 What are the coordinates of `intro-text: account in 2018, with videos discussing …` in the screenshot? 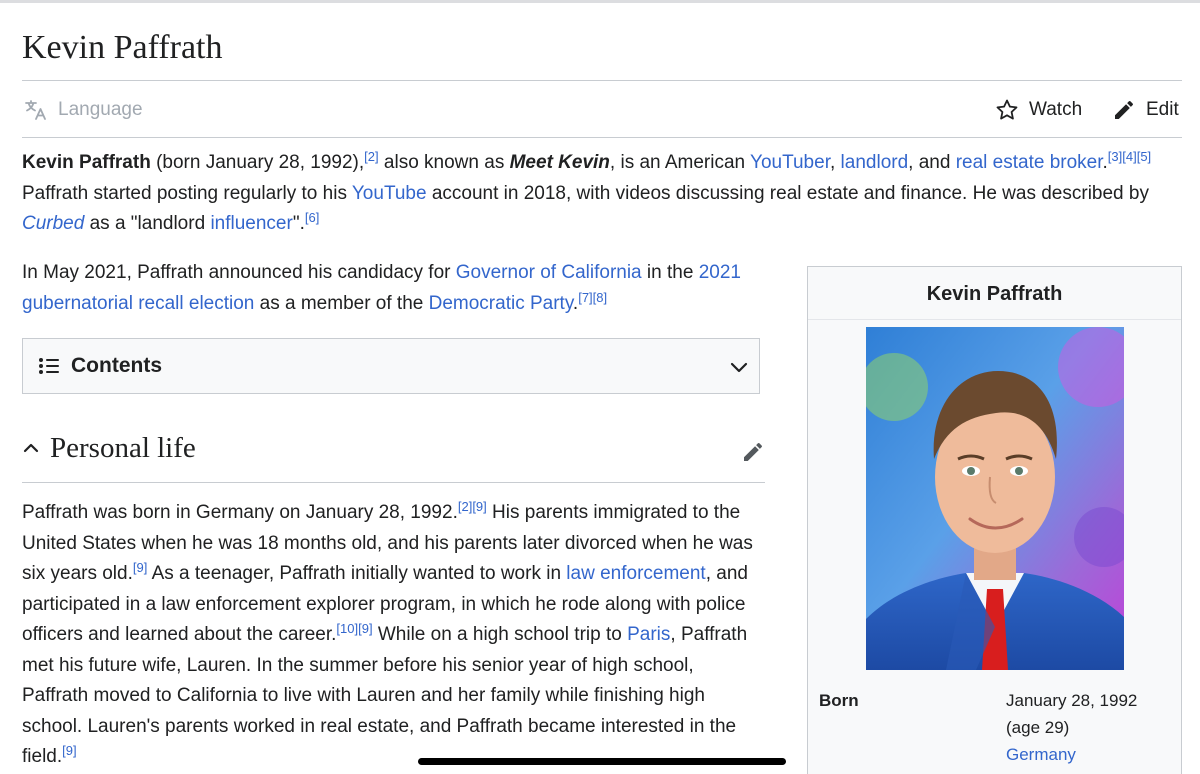 It's located at (787, 193).